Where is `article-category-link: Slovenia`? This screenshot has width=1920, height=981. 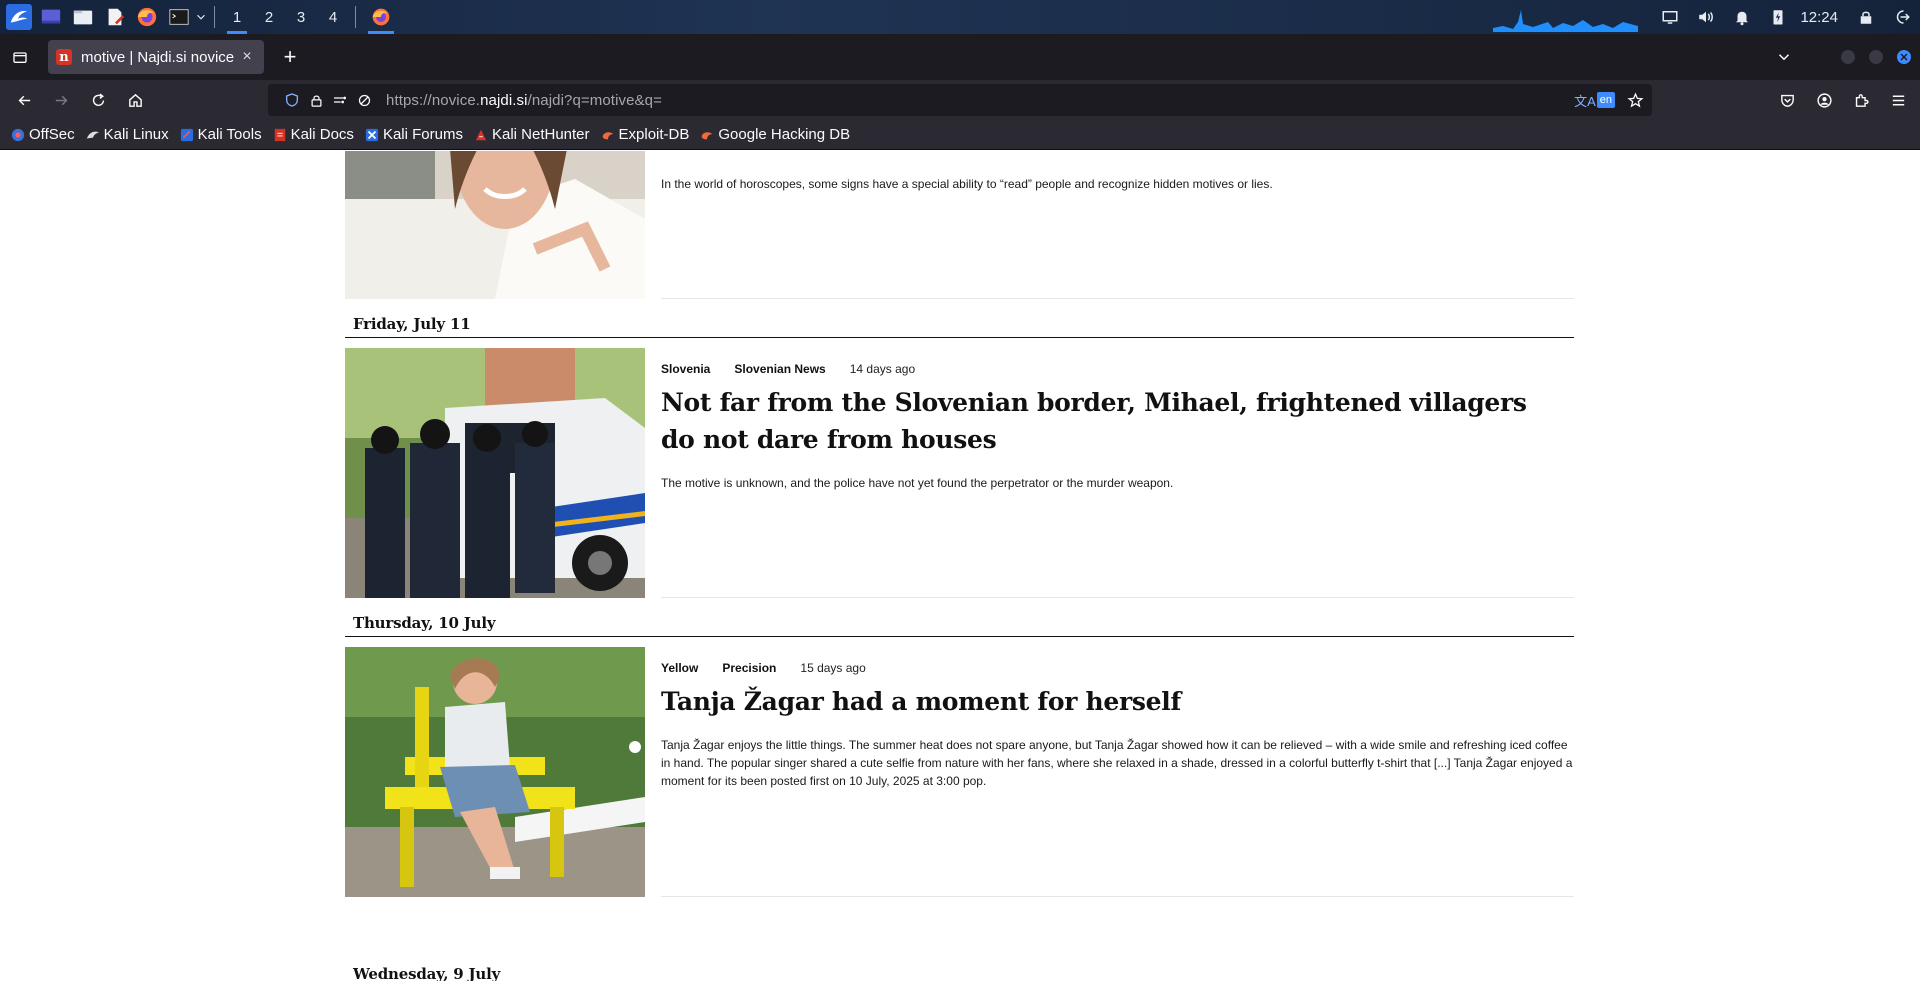 article-category-link: Slovenia is located at coordinates (685, 369).